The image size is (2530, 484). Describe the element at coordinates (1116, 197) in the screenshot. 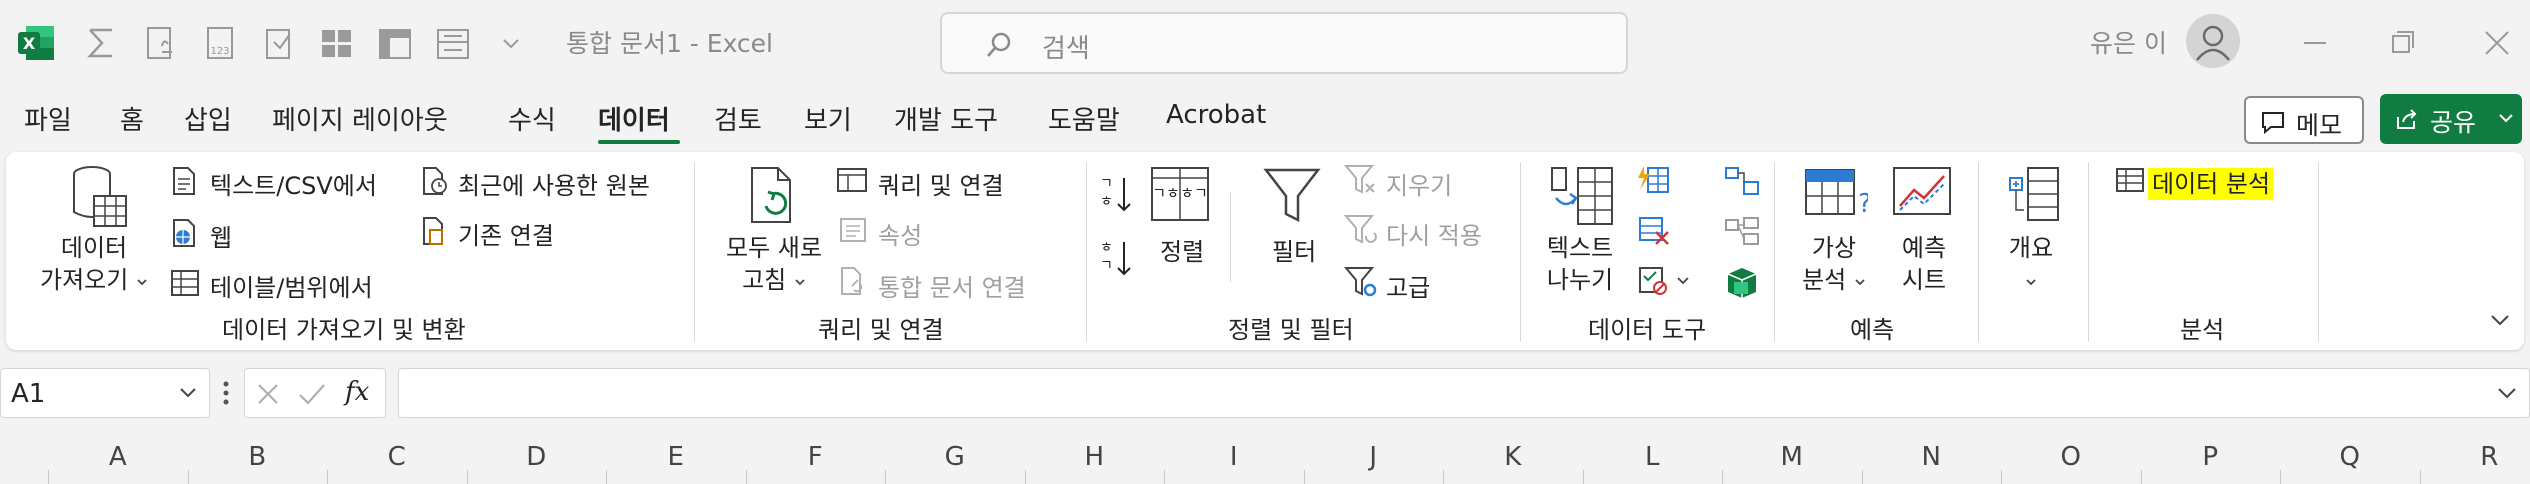

I see `sort-ascending-icon: ㄱㅎ` at that location.